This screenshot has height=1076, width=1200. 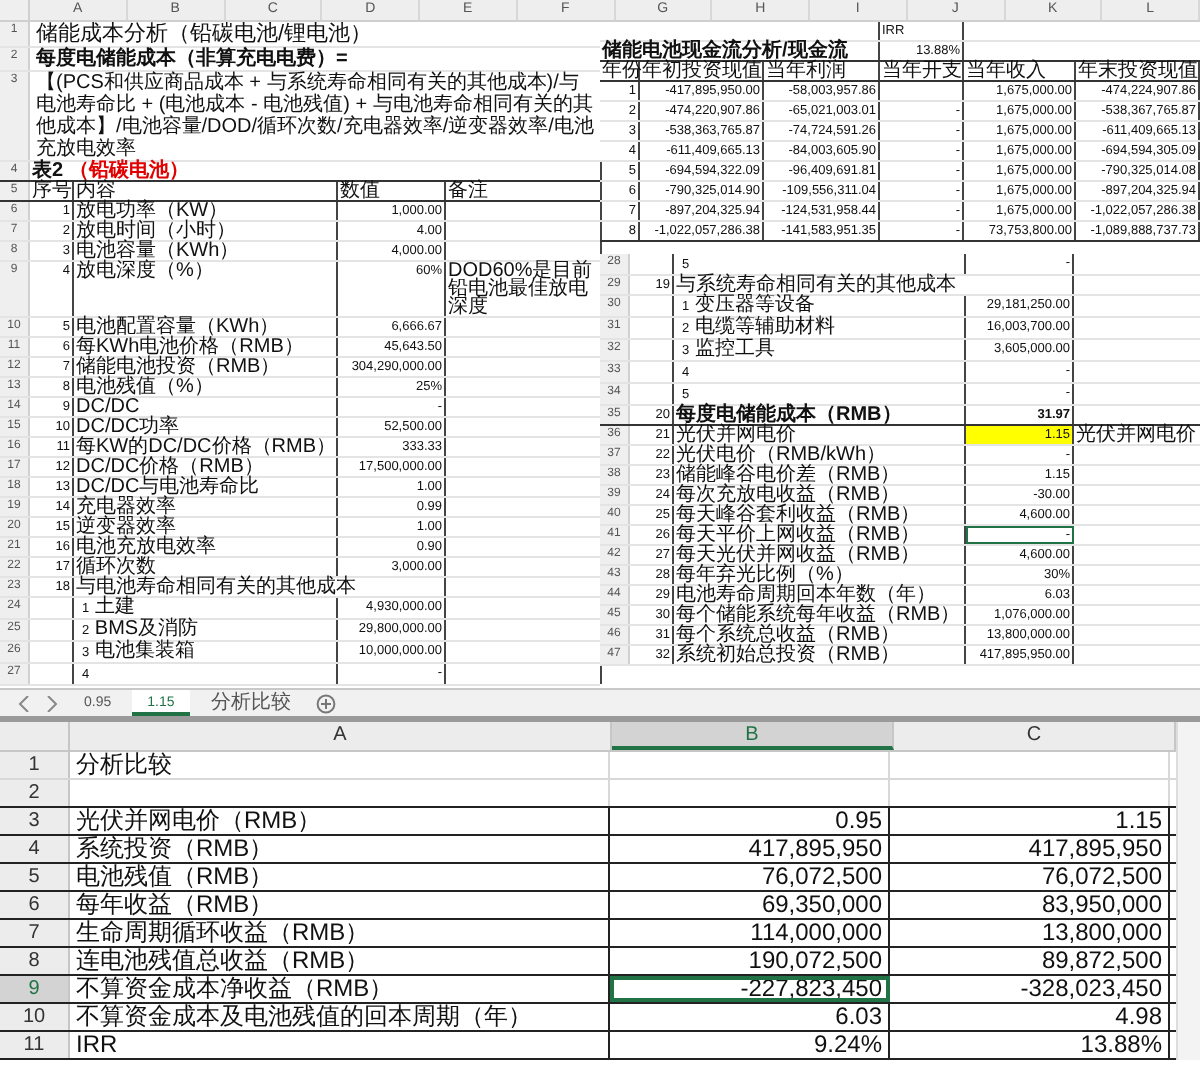 I want to click on table-cell: 每度电储能成本（RMB）, so click(x=820, y=415).